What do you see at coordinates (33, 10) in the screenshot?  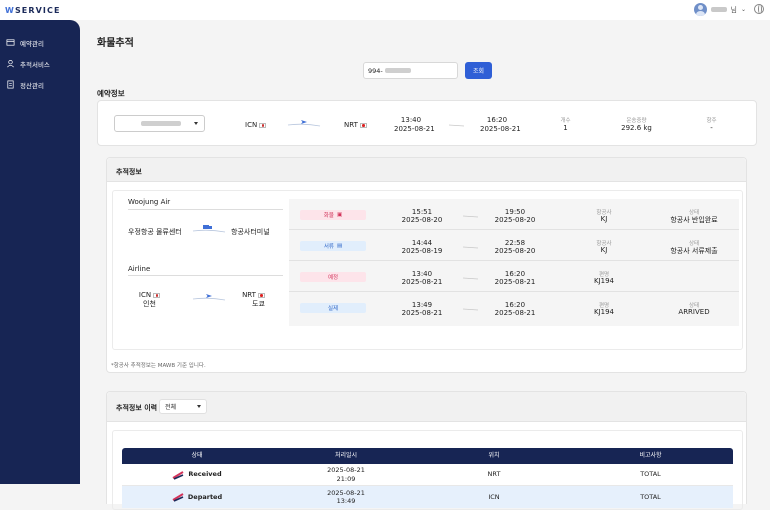 I see `logo: WSERVICE` at bounding box center [33, 10].